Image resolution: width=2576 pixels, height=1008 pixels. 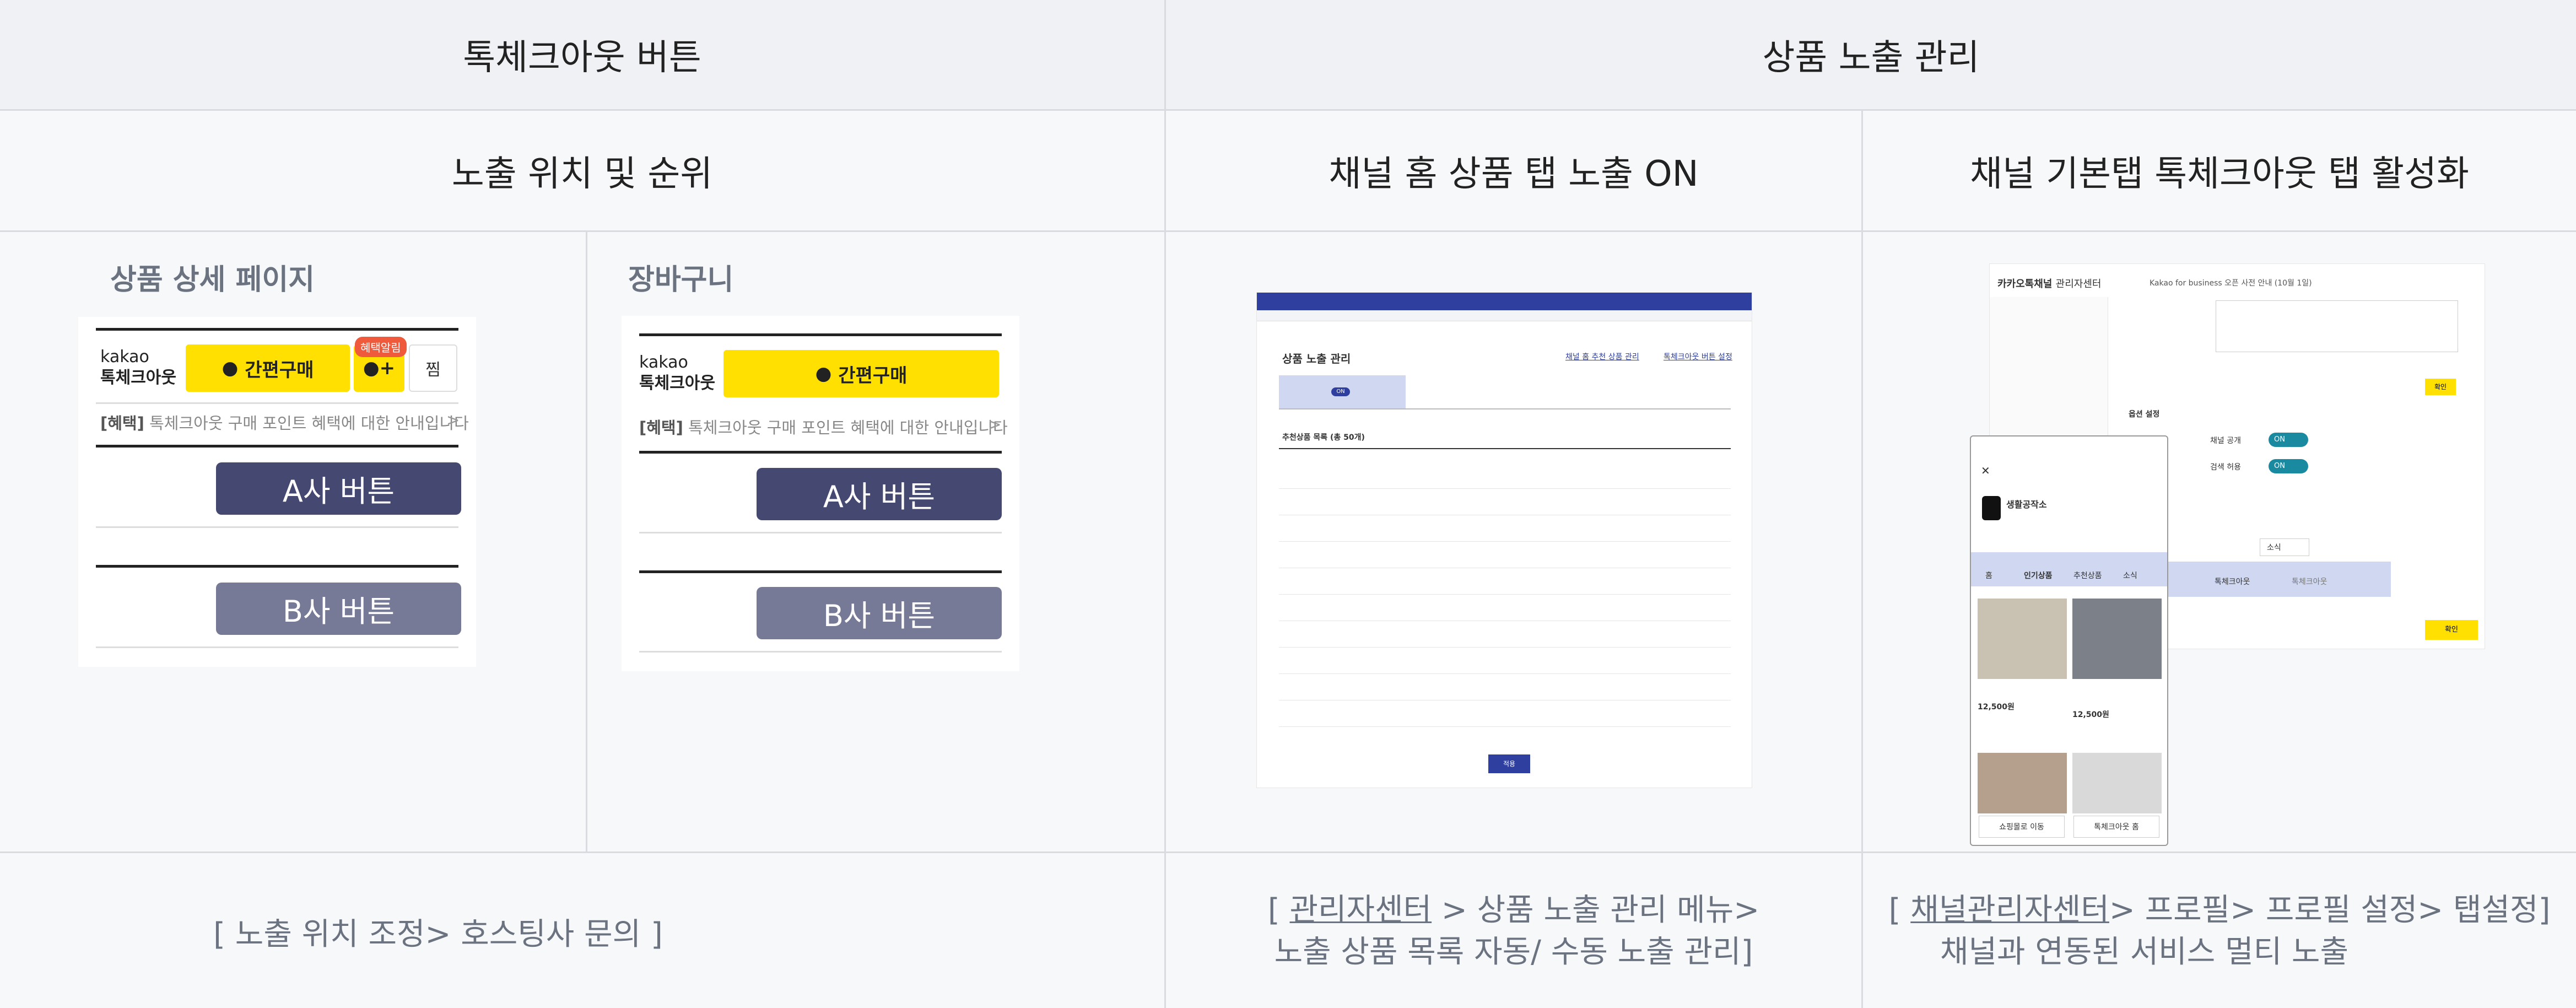 I want to click on product-table, so click(x=1505, y=594).